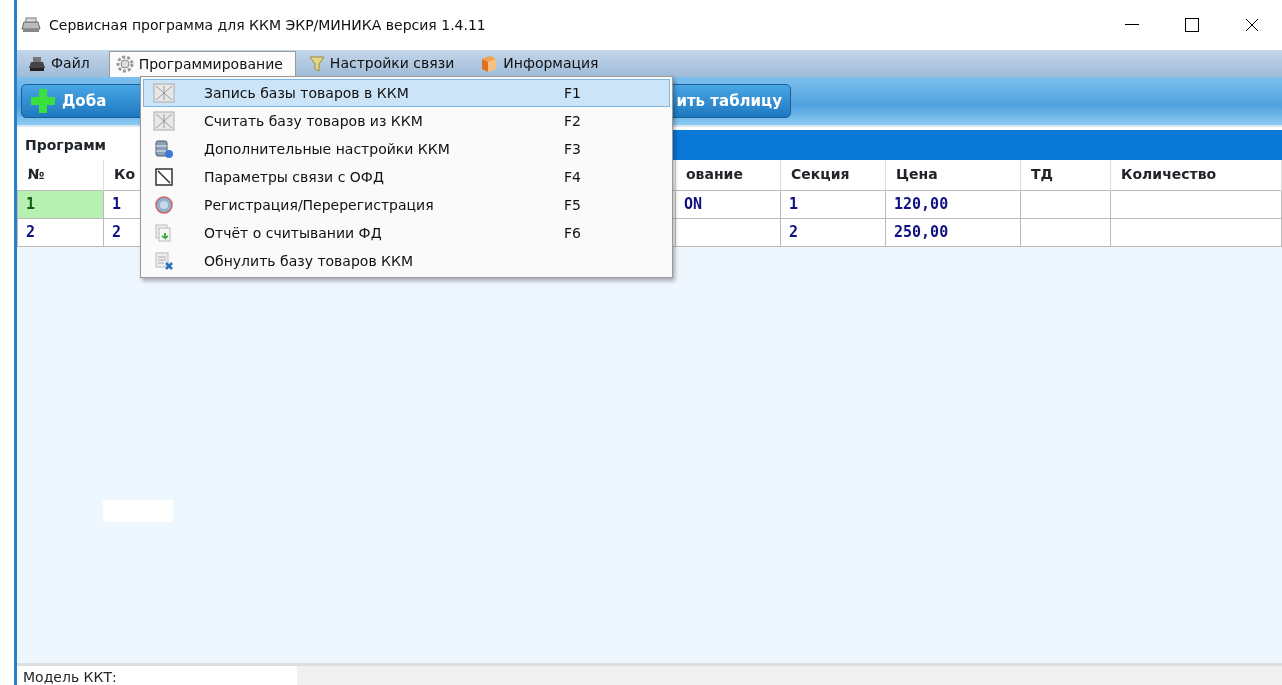 This screenshot has height=685, width=1282. I want to click on menu-item: Запись базы товаров в ККМ F1, so click(406, 93).